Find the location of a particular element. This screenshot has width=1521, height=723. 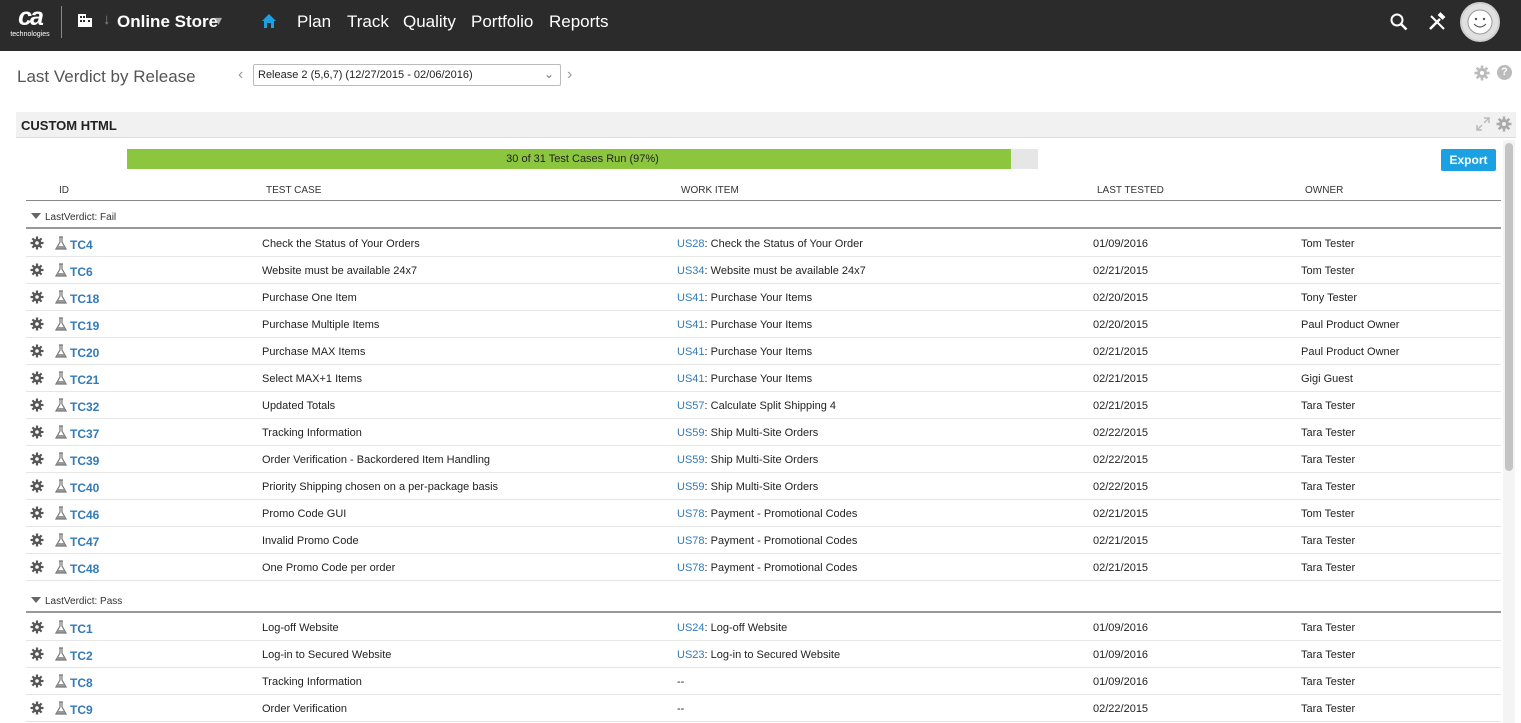

test-case-id-link: TC2 is located at coordinates (81, 656).